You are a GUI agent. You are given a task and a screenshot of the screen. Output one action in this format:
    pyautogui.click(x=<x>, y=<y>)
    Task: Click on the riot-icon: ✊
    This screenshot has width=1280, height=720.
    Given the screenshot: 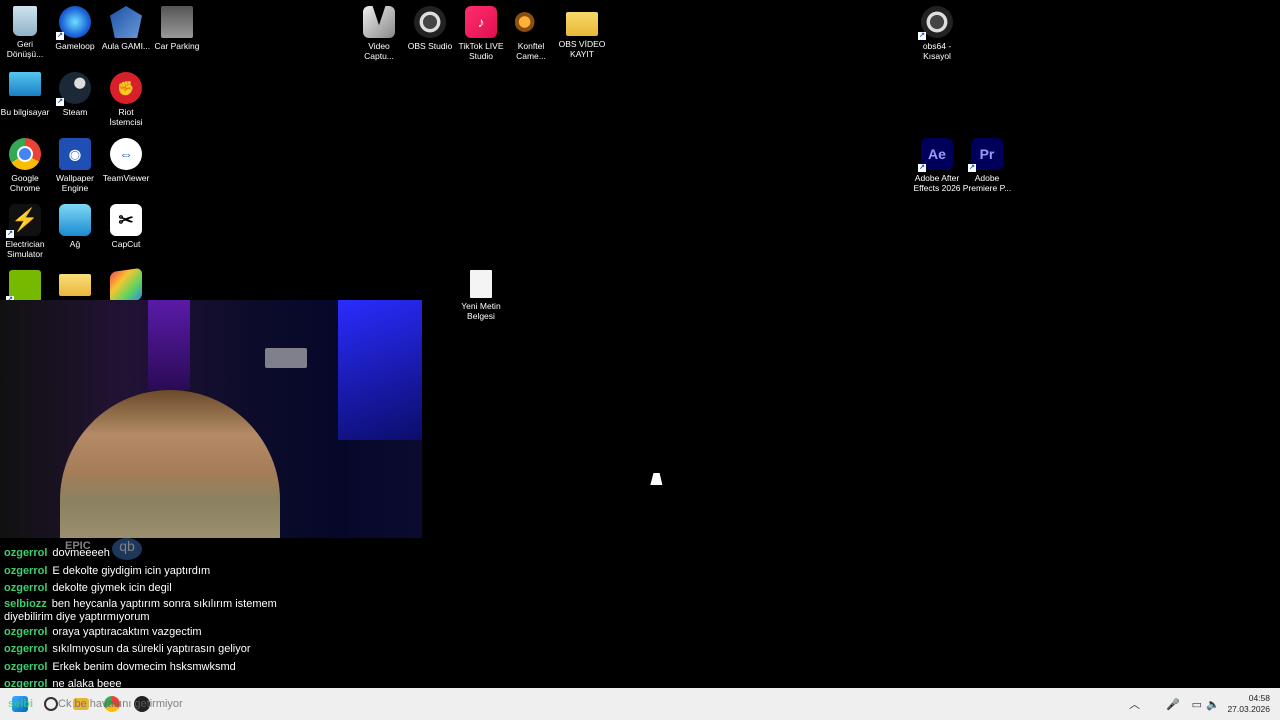 What is the action you would take?
    pyautogui.click(x=126, y=88)
    